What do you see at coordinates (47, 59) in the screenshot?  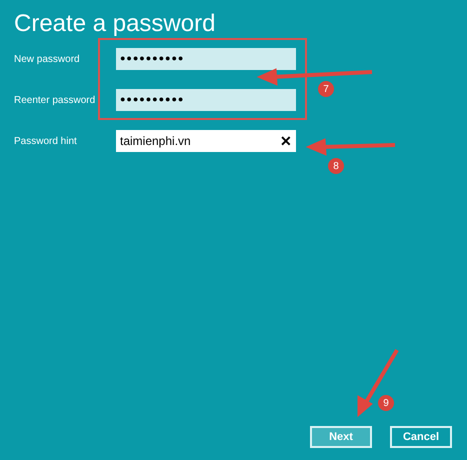 I see `field-label: New password` at bounding box center [47, 59].